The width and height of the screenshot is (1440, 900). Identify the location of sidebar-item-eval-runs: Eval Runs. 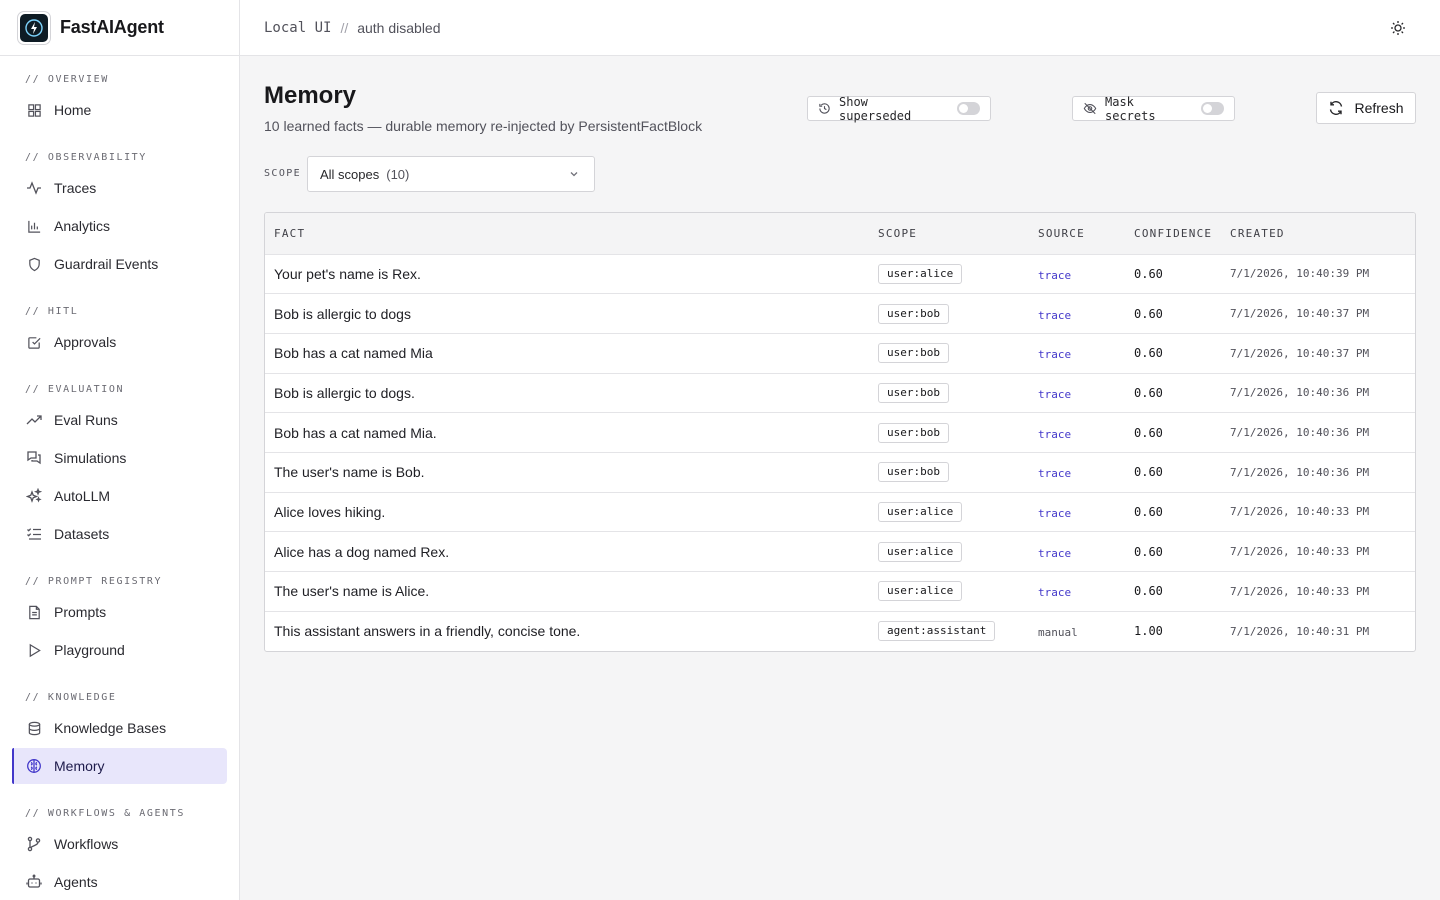
(119, 420).